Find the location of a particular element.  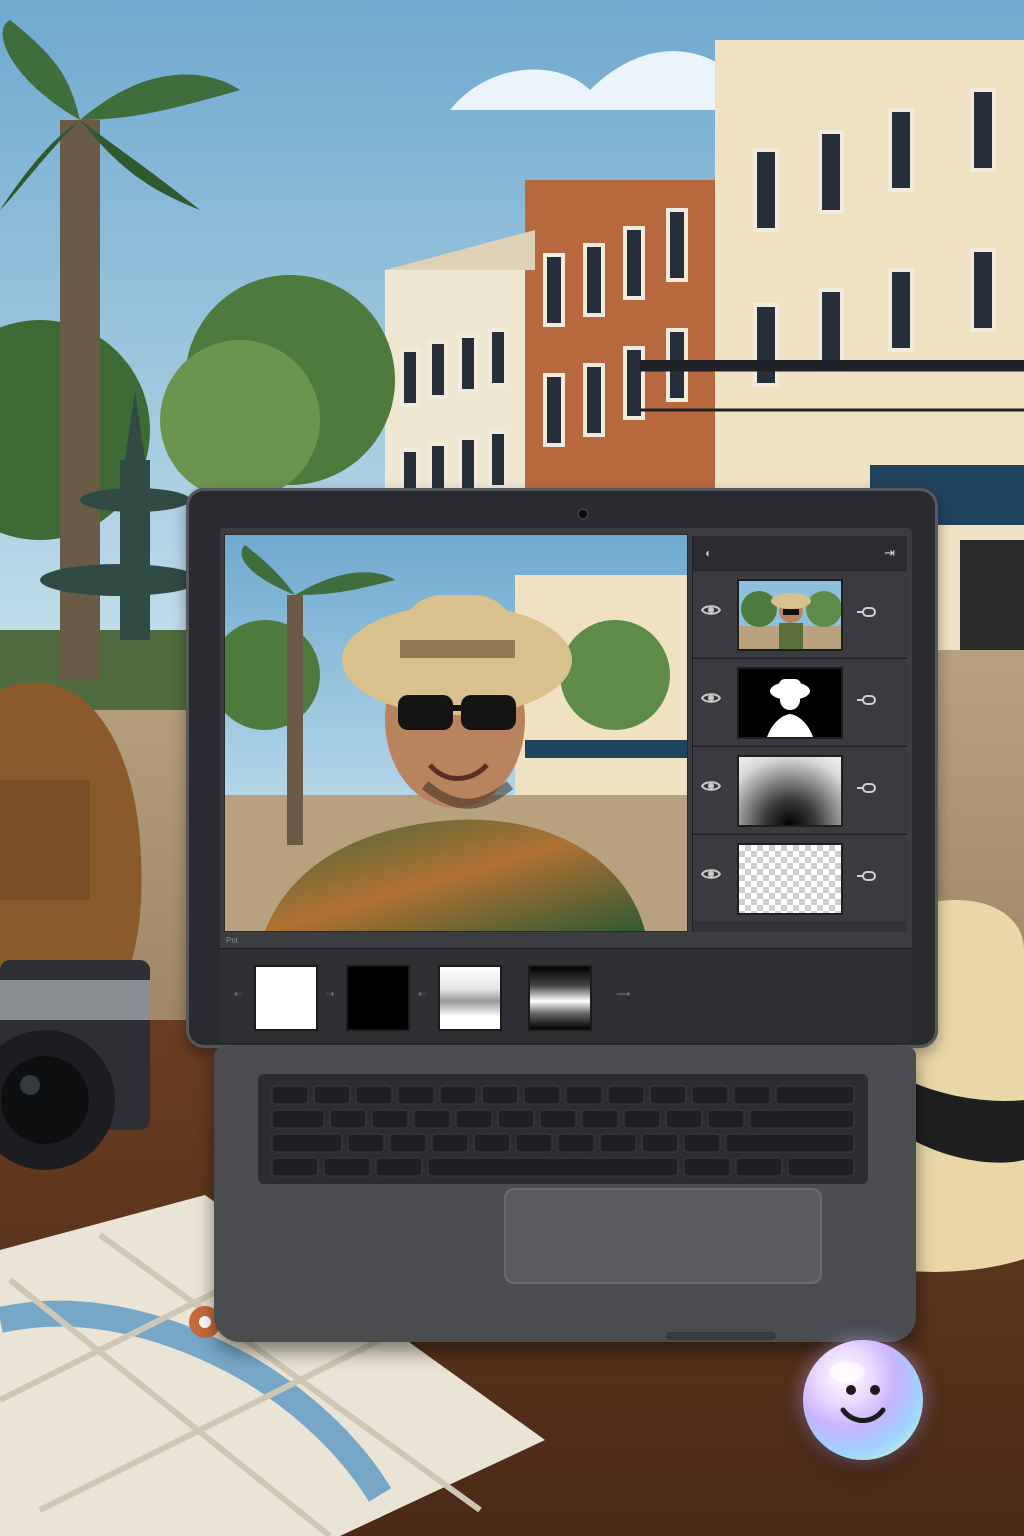

brush-preset-strip: ⇠ ⇢ ⇠ ⟶ is located at coordinates (566, 995).